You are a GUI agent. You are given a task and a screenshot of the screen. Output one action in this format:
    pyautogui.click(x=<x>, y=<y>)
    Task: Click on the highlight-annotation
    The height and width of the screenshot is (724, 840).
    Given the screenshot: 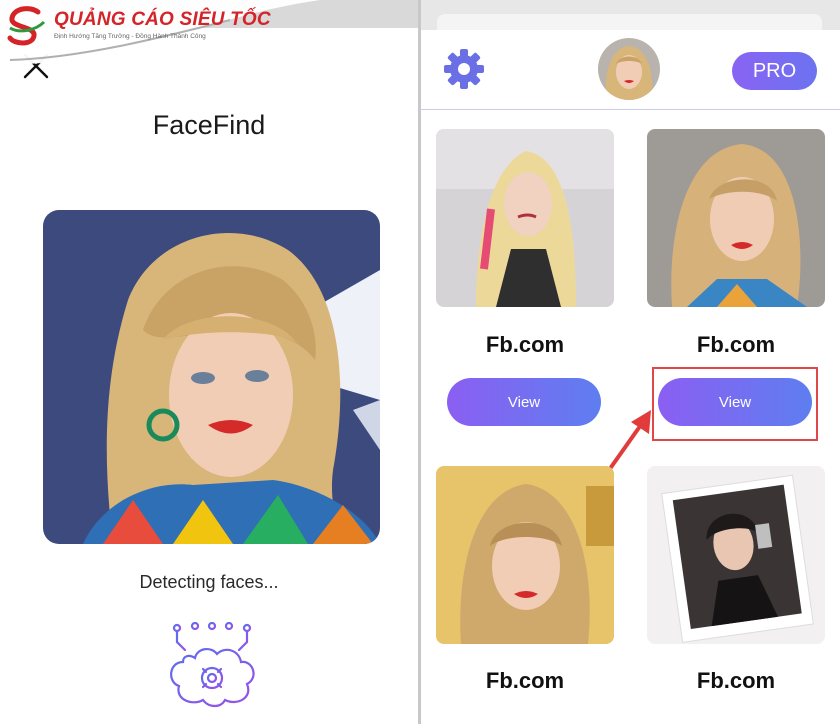 What is the action you would take?
    pyautogui.click(x=735, y=404)
    